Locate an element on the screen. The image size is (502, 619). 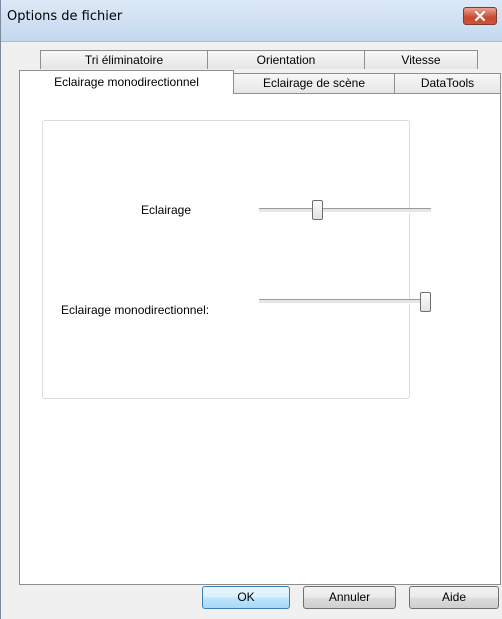
tab-eclairage-monodirectionnel: Eclairage monodirectionnel is located at coordinates (126, 82).